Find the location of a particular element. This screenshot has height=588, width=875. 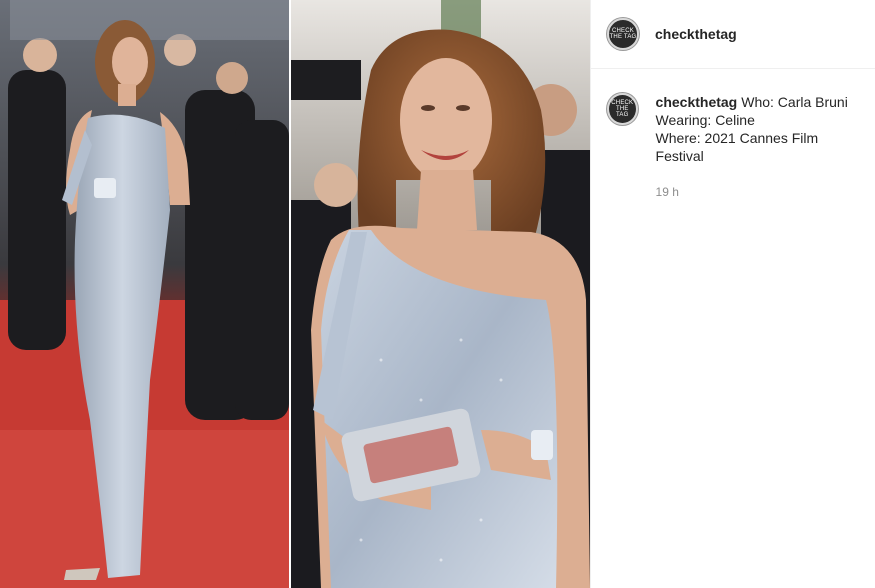

caption-line-1: checkthetag Who: Carla Bruni is located at coordinates (757, 102).